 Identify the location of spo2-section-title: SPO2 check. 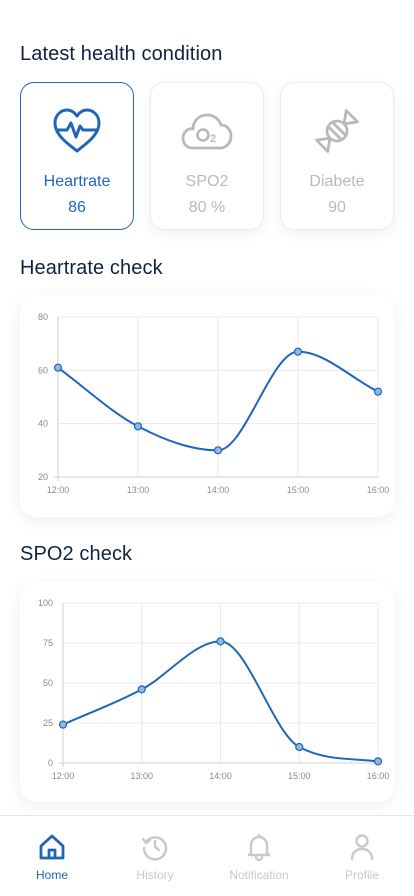
(76, 554).